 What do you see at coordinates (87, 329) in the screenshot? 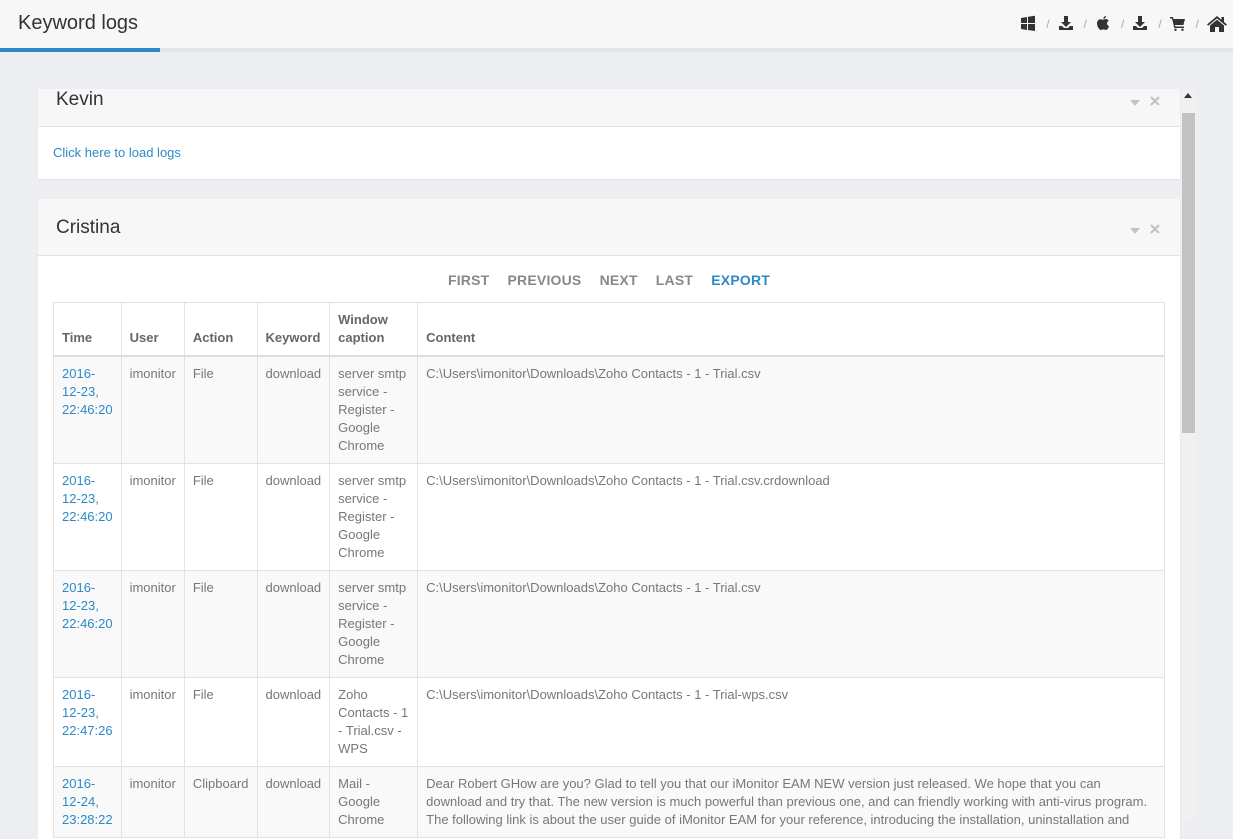
I see `column-header-time: Time` at bounding box center [87, 329].